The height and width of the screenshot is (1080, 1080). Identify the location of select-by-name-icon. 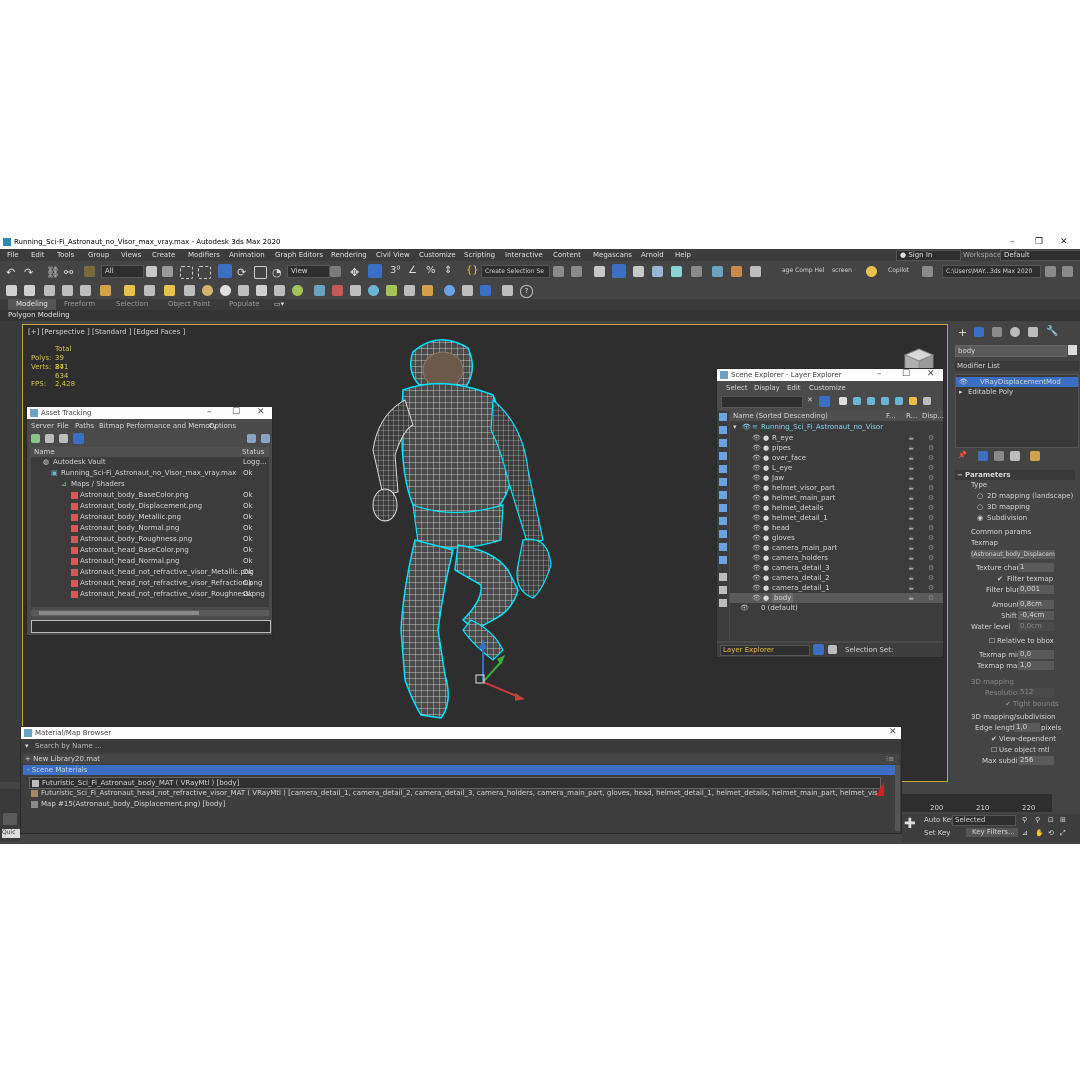
(167, 271).